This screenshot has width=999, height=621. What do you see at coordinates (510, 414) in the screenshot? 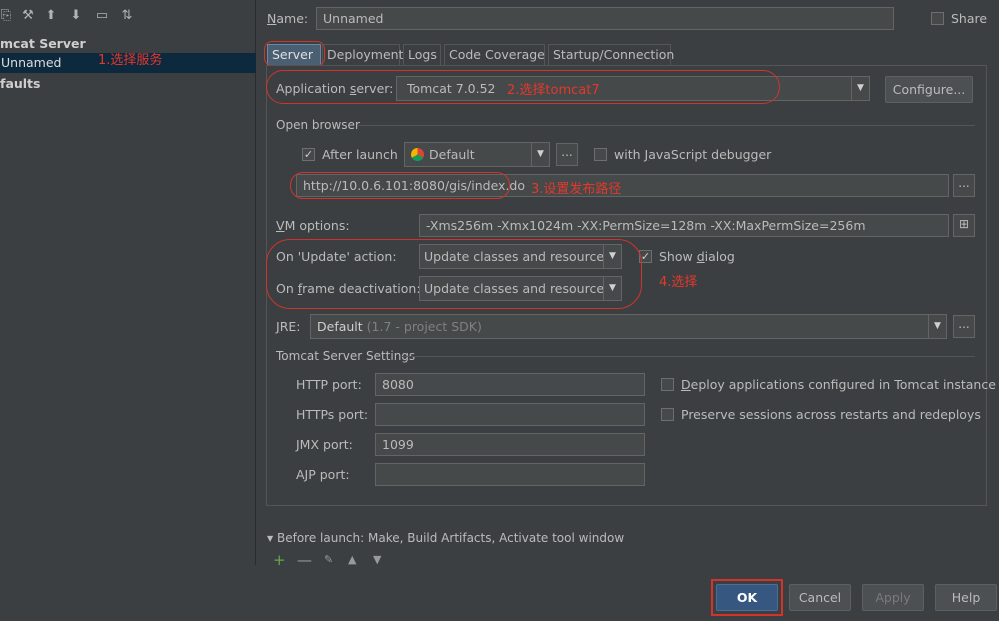
I see `https-port-input` at bounding box center [510, 414].